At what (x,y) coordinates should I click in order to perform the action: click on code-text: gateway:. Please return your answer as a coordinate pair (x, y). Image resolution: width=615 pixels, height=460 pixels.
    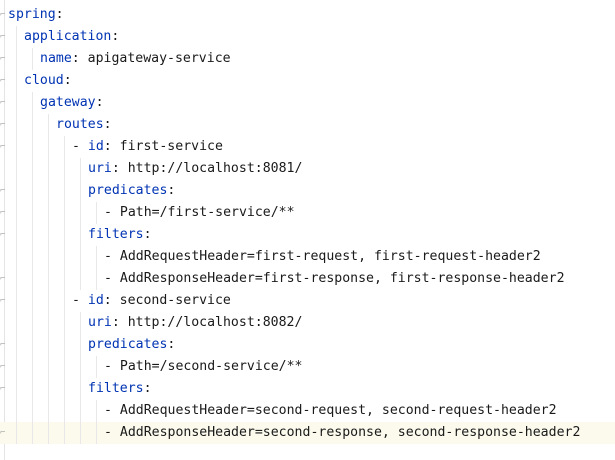
    Looking at the image, I should click on (72, 103).